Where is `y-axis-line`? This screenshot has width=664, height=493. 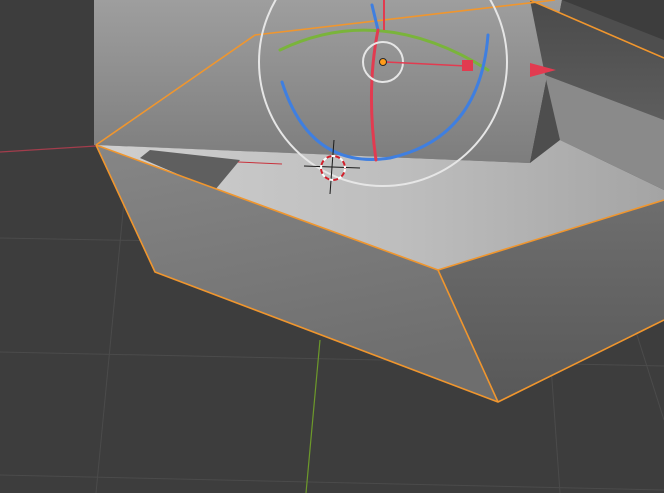
y-axis-line is located at coordinates (313, 416).